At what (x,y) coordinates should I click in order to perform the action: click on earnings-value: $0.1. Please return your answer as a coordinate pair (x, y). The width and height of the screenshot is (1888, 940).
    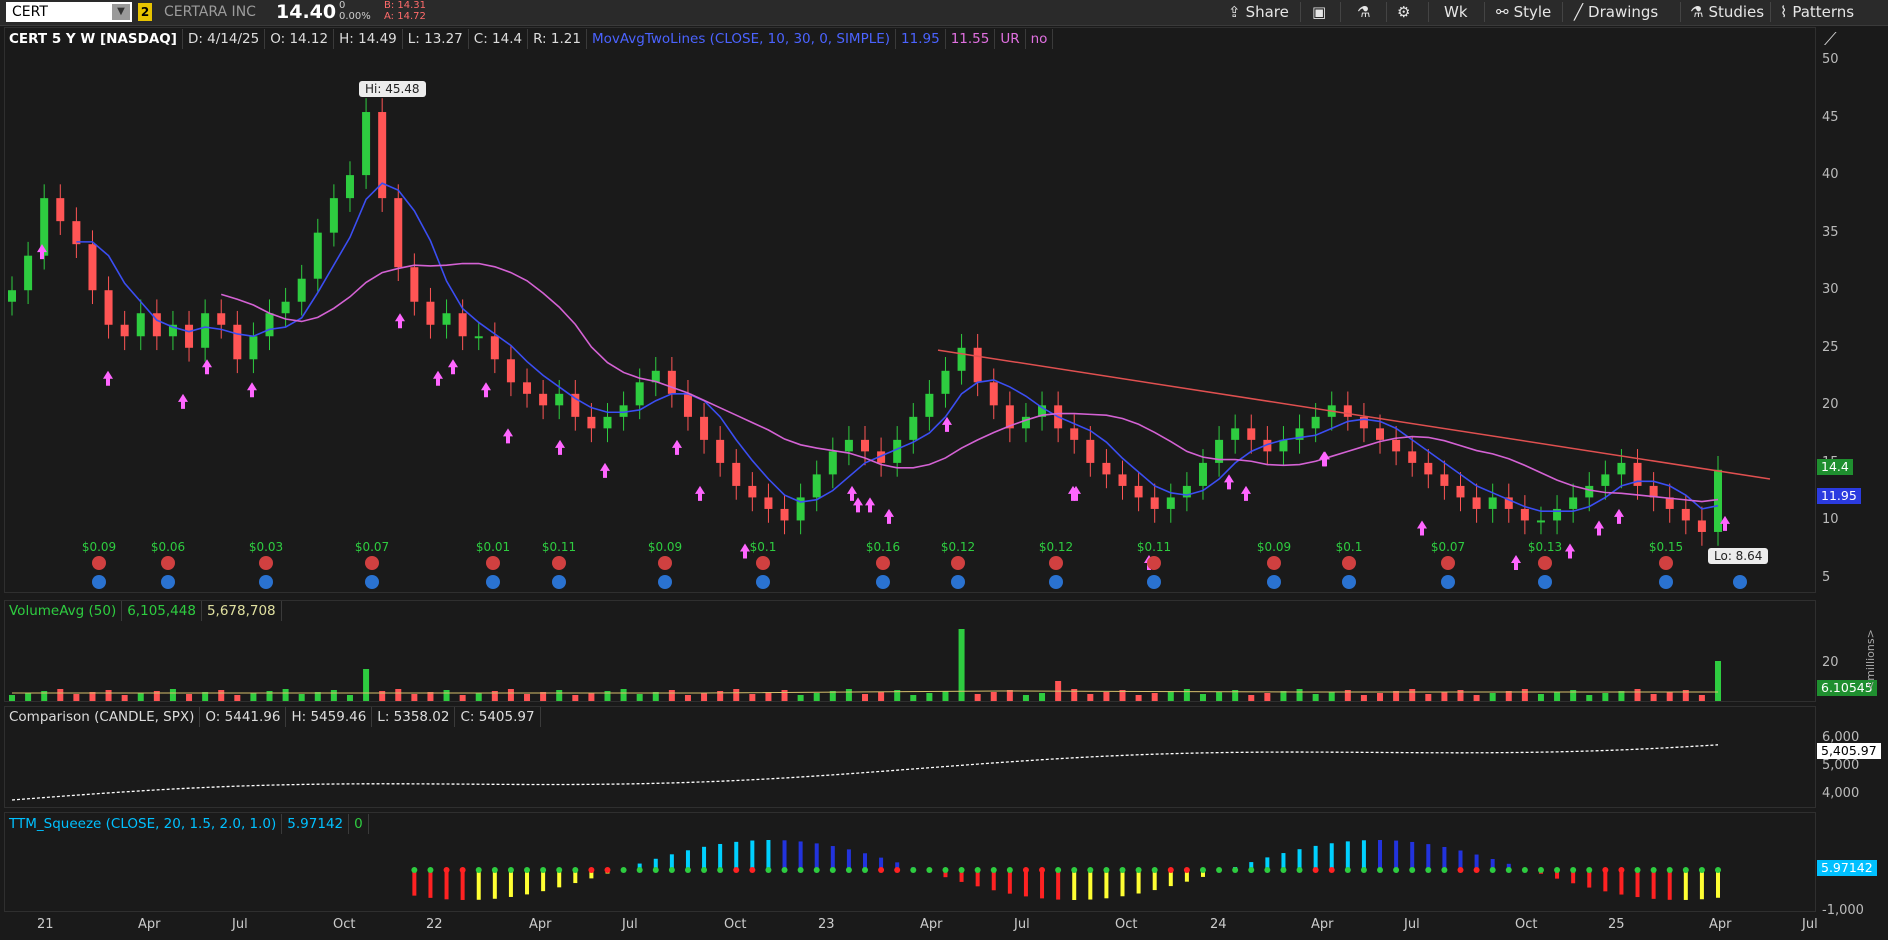
    Looking at the image, I should click on (763, 547).